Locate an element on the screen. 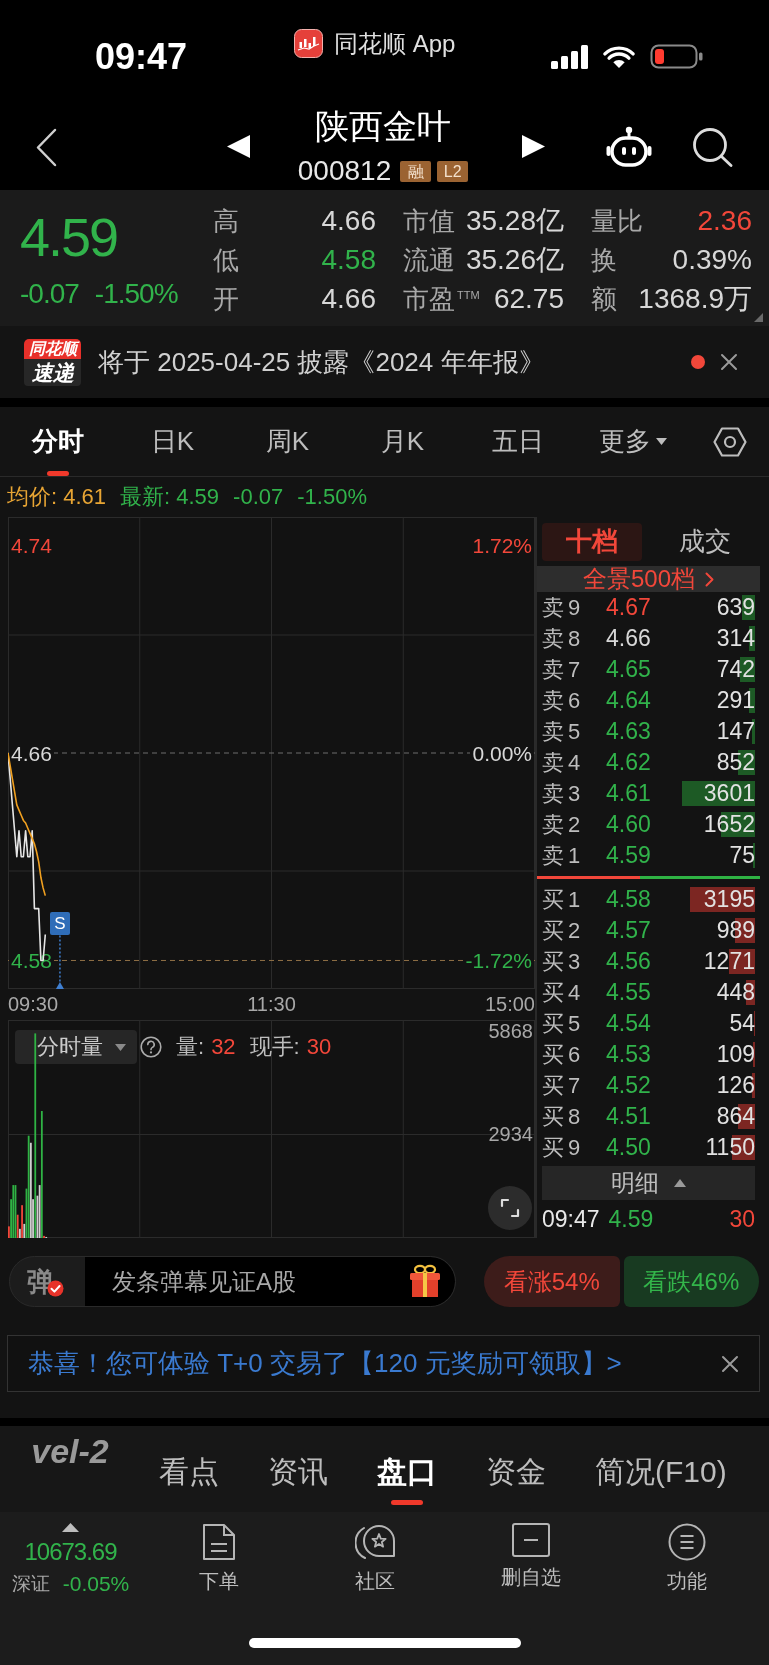 Image resolution: width=769 pixels, height=1665 pixels. stat-value: 1368.9万 is located at coordinates (695, 298).